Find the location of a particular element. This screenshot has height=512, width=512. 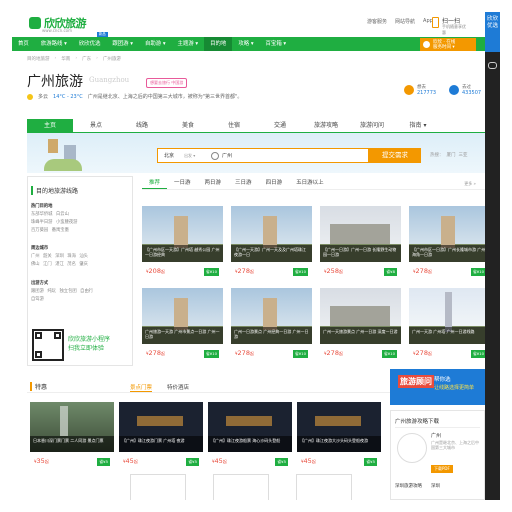

nav-item-destination: 目的地 is located at coordinates (218, 44).